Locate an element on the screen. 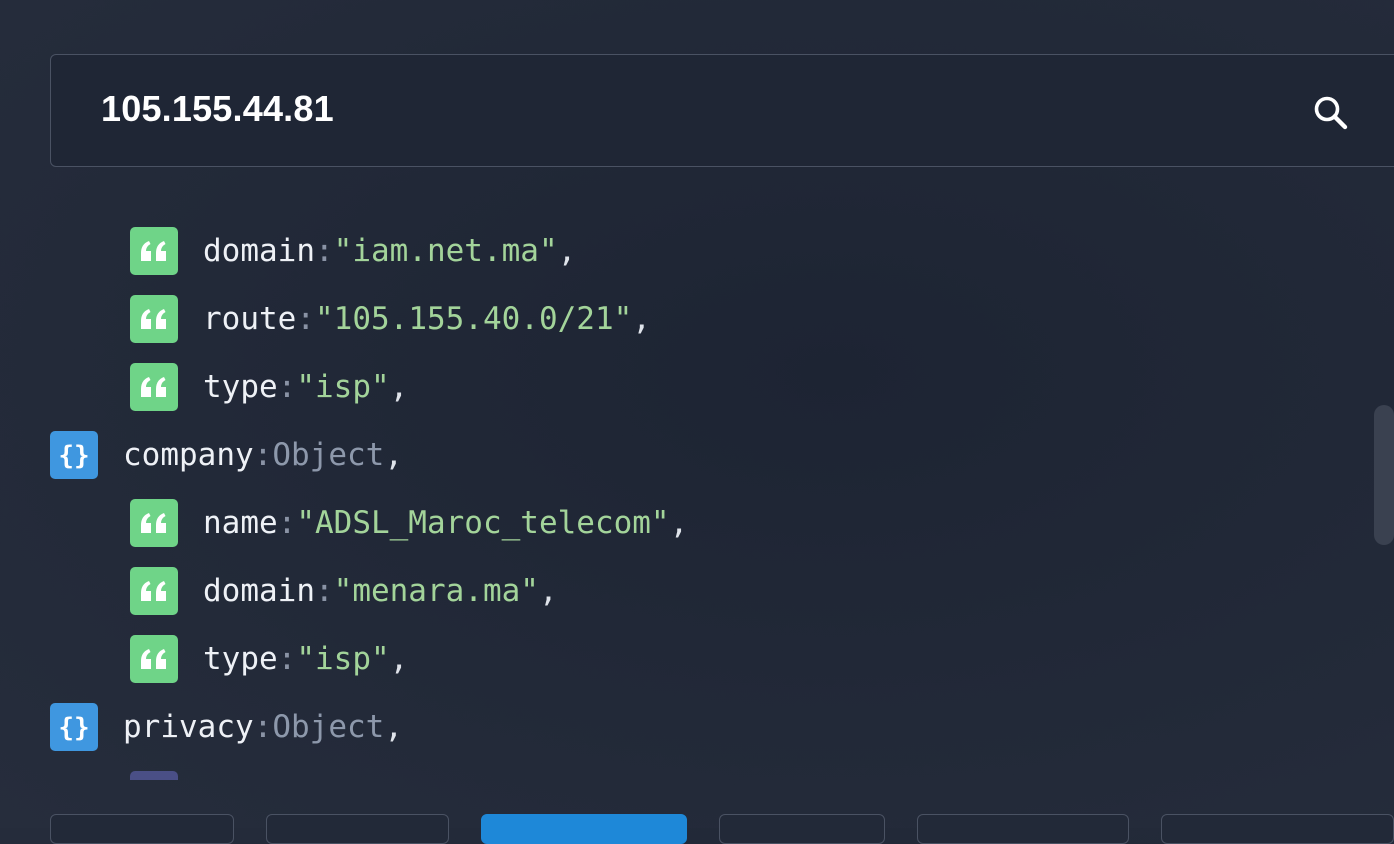  json-string-value: "menara.ma" is located at coordinates (436, 591).